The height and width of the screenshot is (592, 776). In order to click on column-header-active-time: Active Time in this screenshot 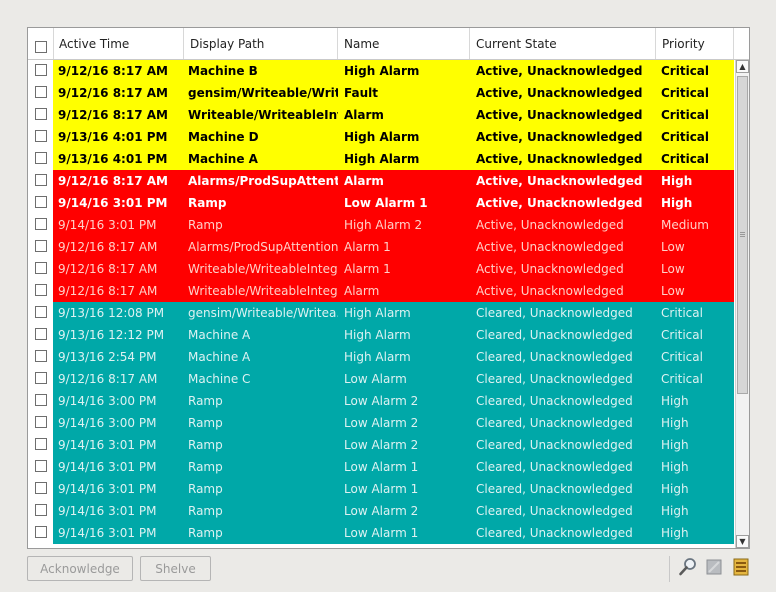, I will do `click(118, 43)`.